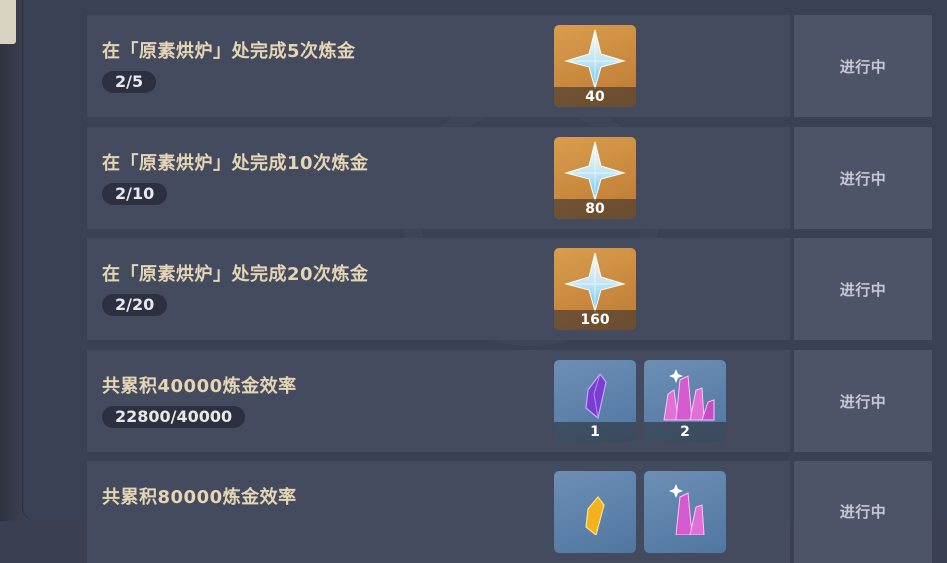  What do you see at coordinates (229, 51) in the screenshot?
I see `task-title: 在「原素烘炉」处完成5次炼金` at bounding box center [229, 51].